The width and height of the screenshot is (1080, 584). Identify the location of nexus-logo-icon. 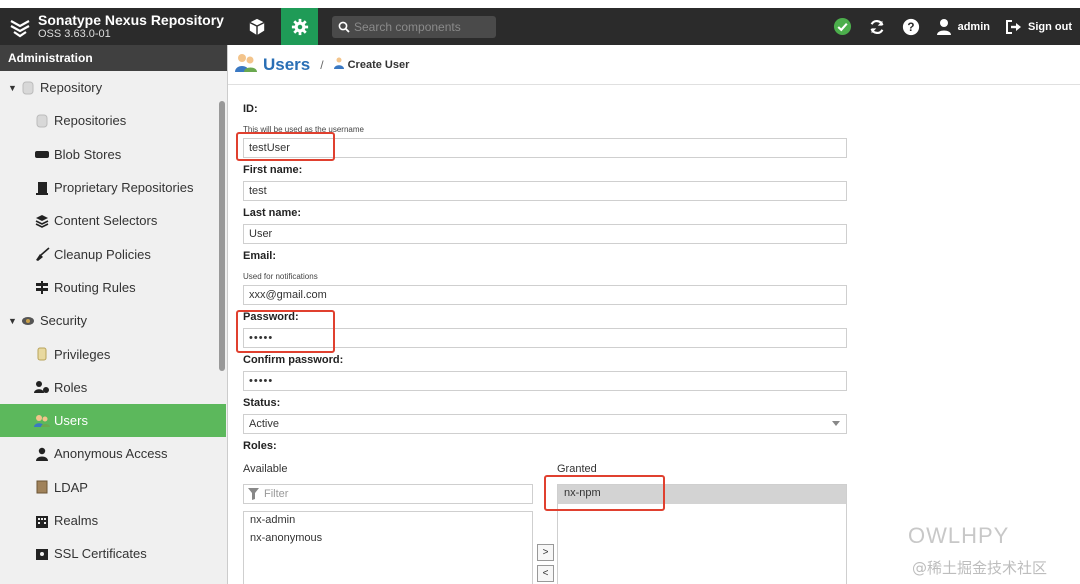
(20, 28).